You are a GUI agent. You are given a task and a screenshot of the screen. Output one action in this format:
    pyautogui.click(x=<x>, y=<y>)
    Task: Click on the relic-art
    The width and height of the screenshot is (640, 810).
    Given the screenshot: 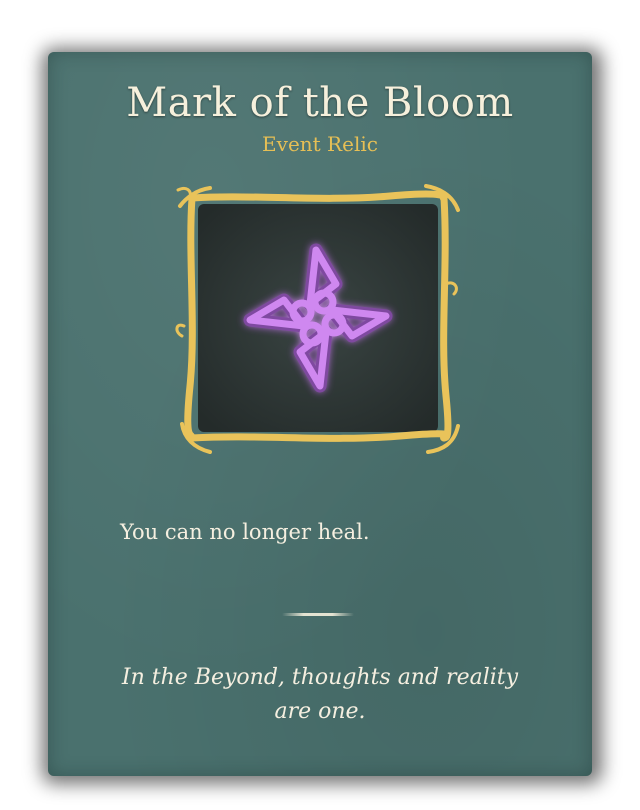 What is the action you would take?
    pyautogui.click(x=317, y=319)
    